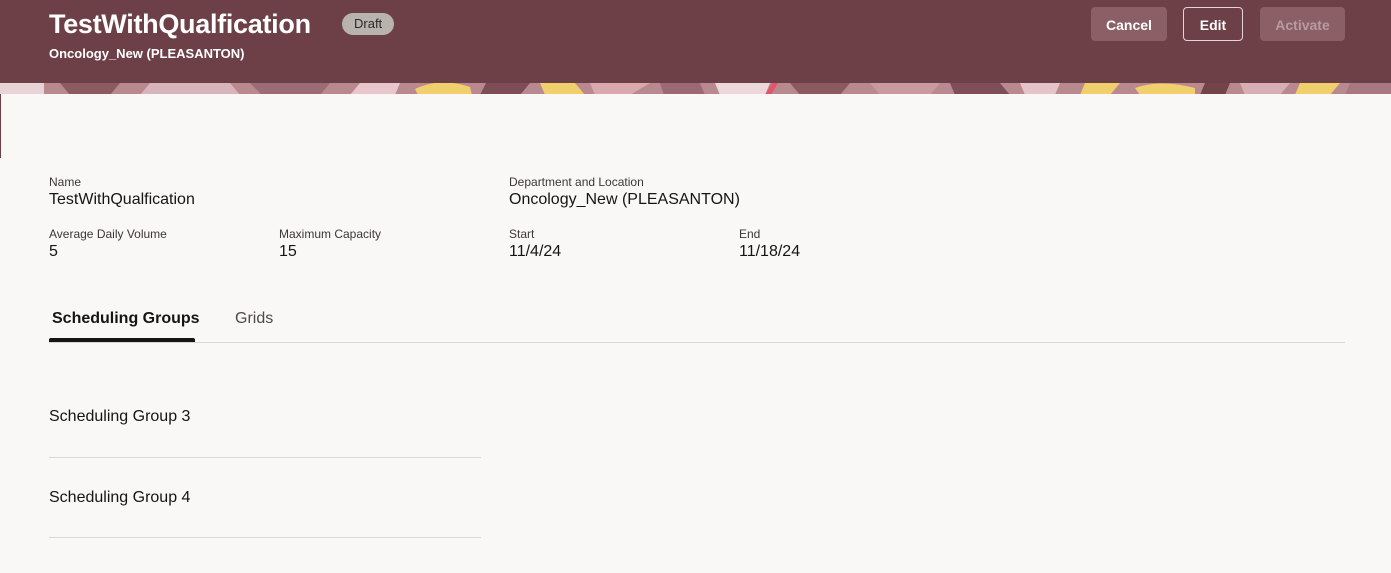  I want to click on maximum-capacity-value: 15, so click(288, 251).